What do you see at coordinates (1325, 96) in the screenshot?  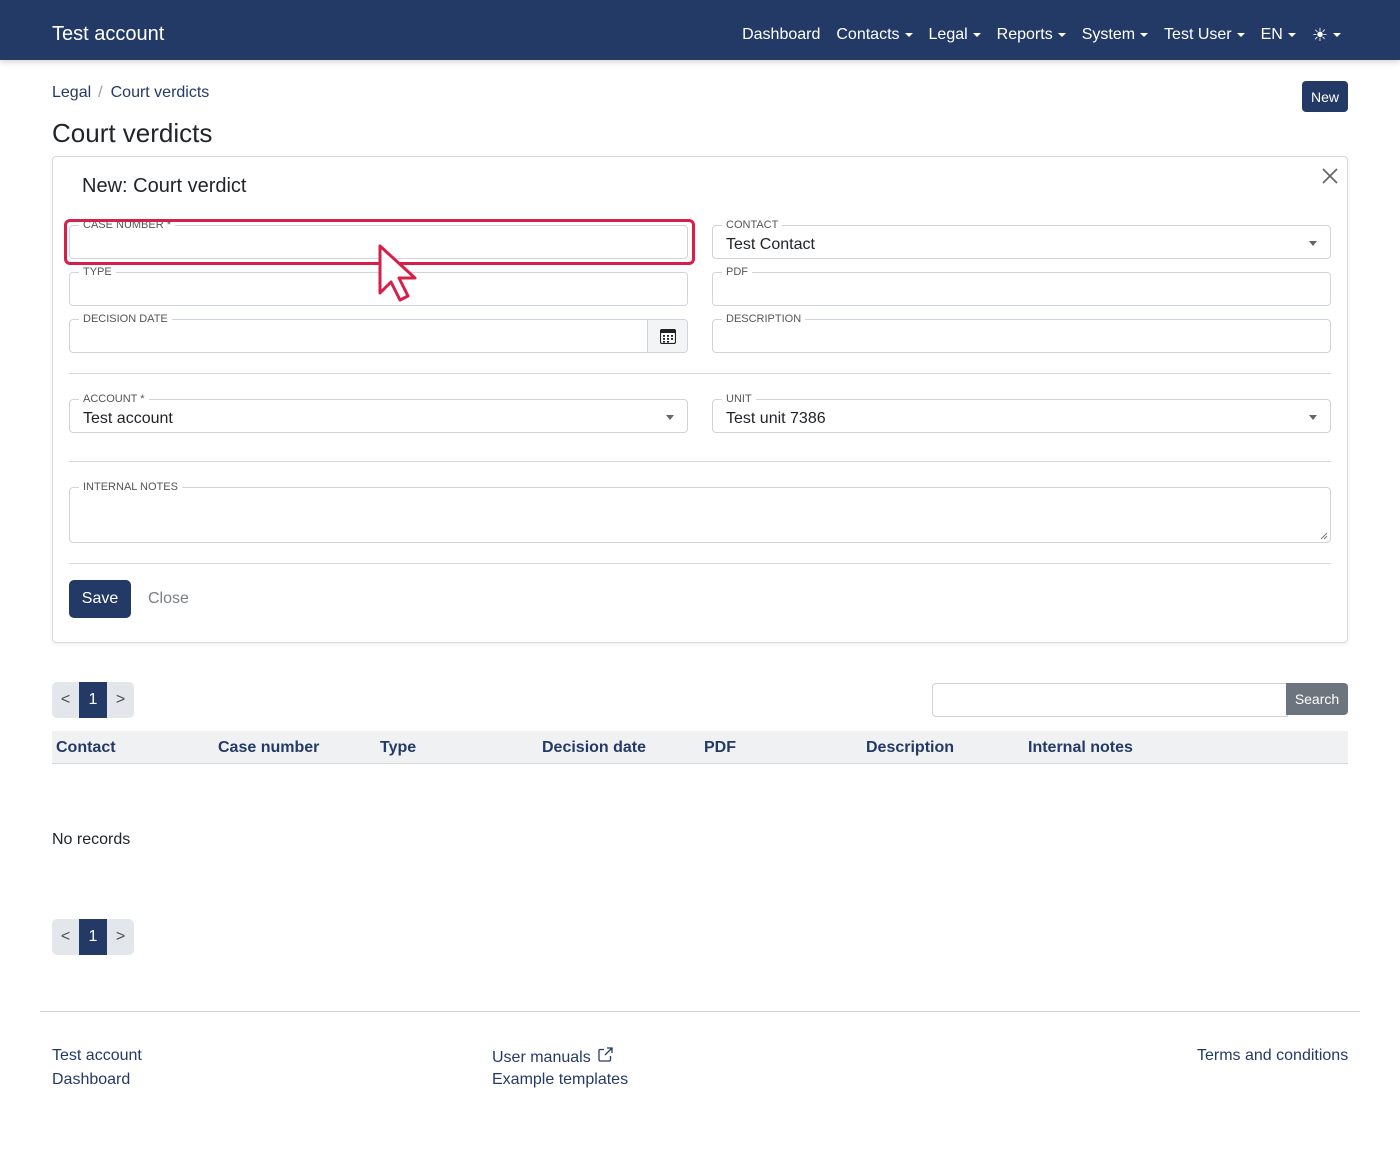 I see `new-button: New` at bounding box center [1325, 96].